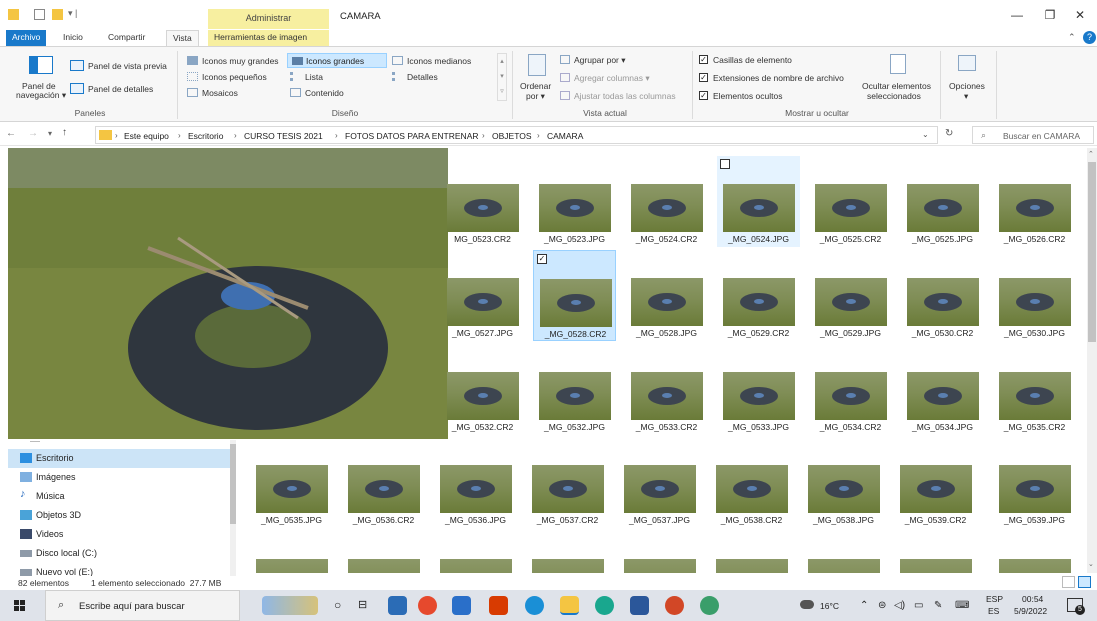 Image resolution: width=1097 pixels, height=621 pixels. I want to click on medium-icons-option: Iconos medianos, so click(439, 61).